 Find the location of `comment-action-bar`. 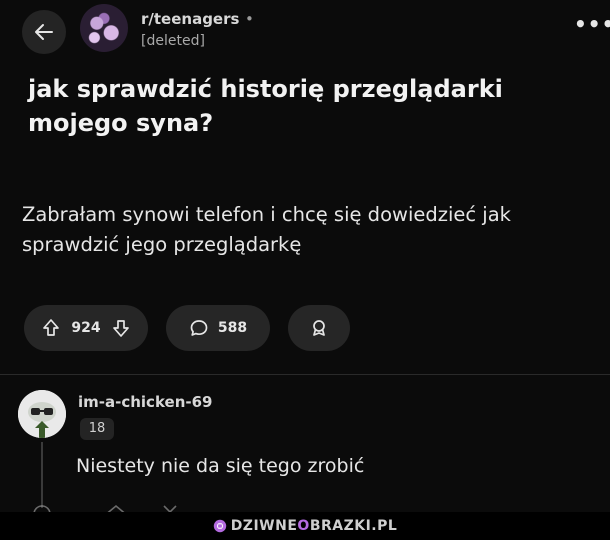

comment-action-bar is located at coordinates (124, 505).